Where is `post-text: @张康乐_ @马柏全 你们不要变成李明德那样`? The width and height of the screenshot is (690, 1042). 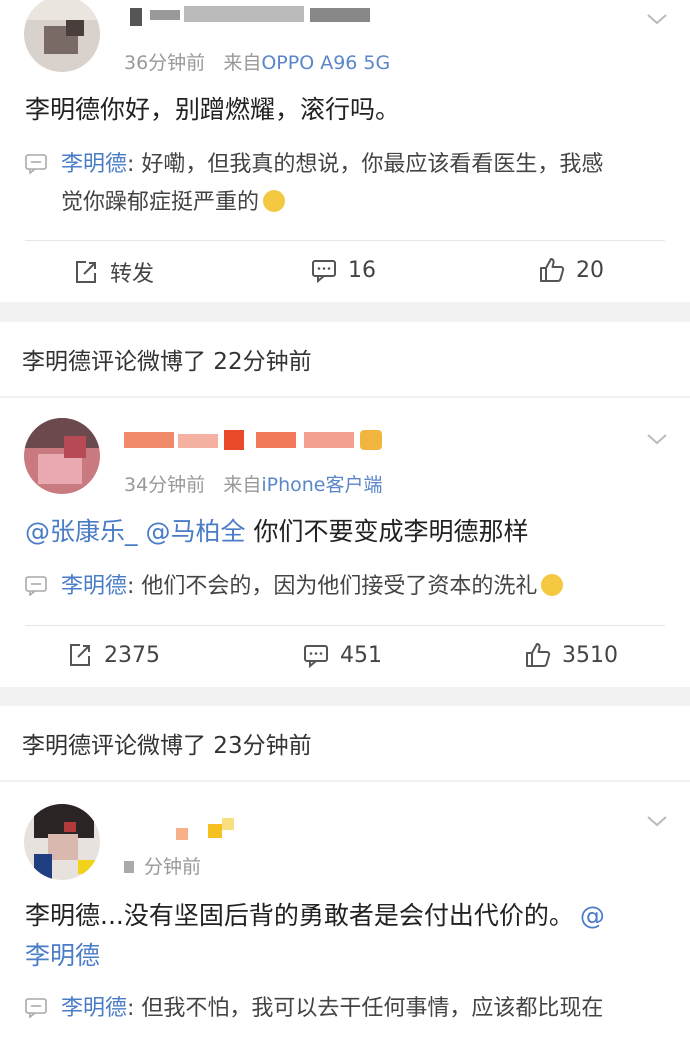 post-text: @张康乐_ @马柏全 你们不要变成李明德那样 is located at coordinates (276, 532).